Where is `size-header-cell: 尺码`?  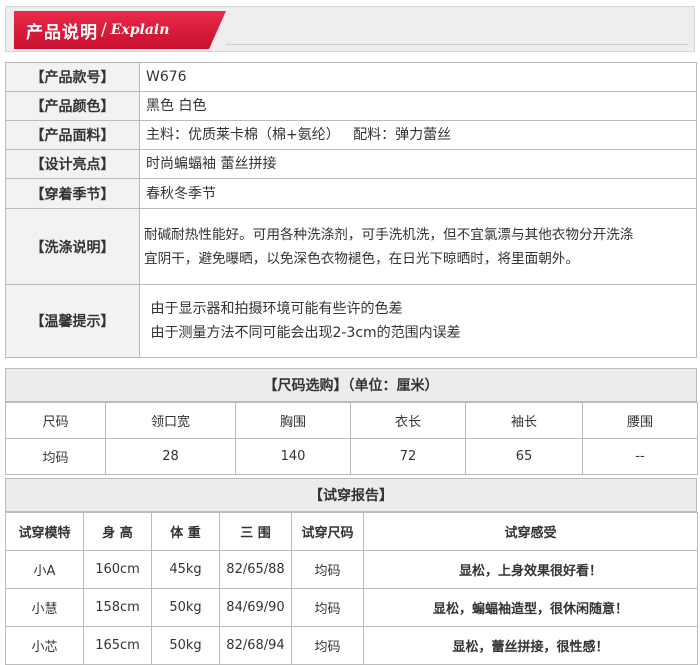 size-header-cell: 尺码 is located at coordinates (55, 420).